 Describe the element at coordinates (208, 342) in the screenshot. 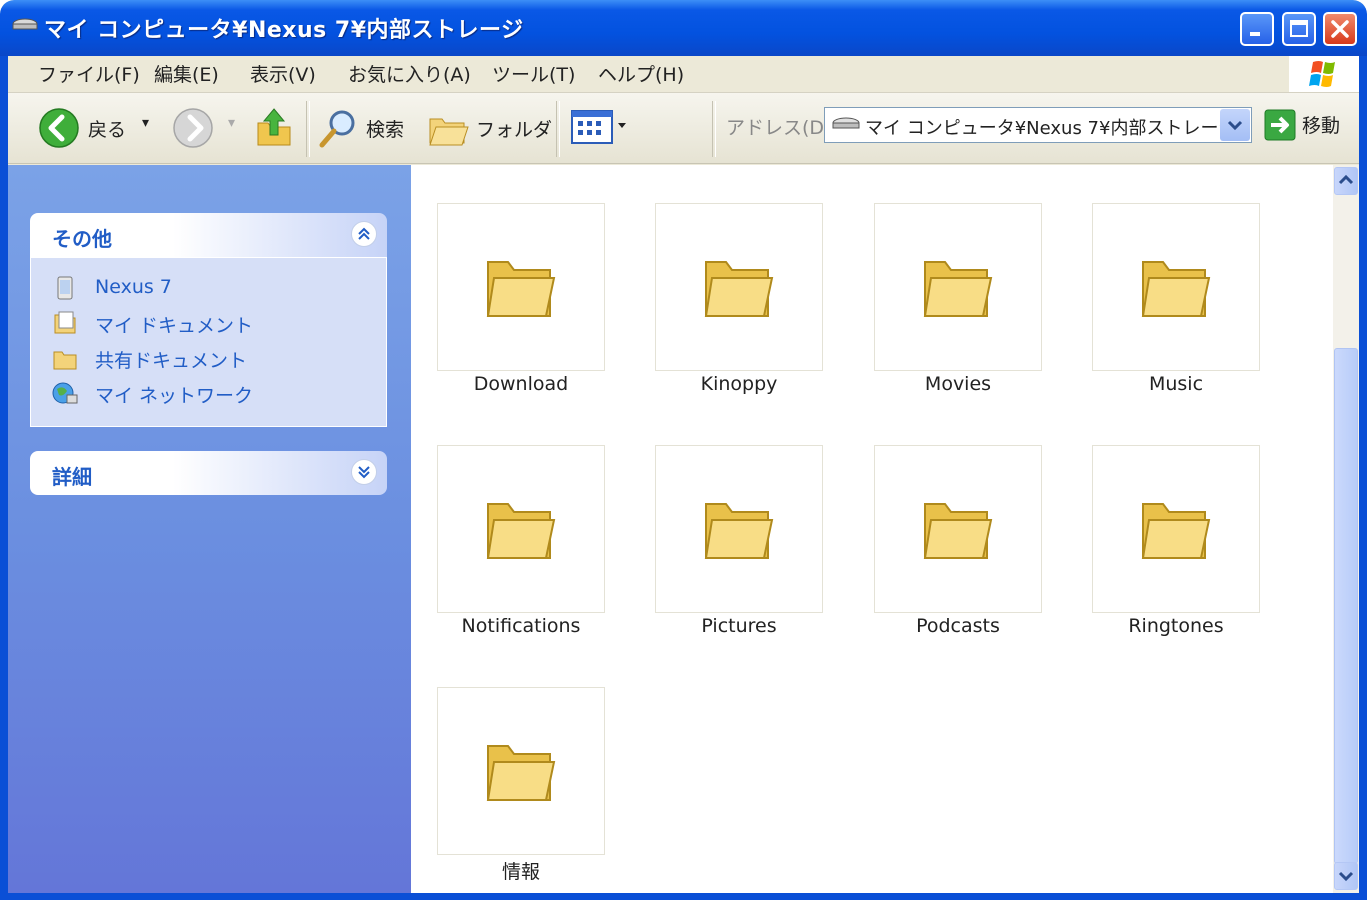

I see `other-places-body: Nexus 7 マイ ドキュメント 共有ドキュメント マイ ネットワーク` at that location.